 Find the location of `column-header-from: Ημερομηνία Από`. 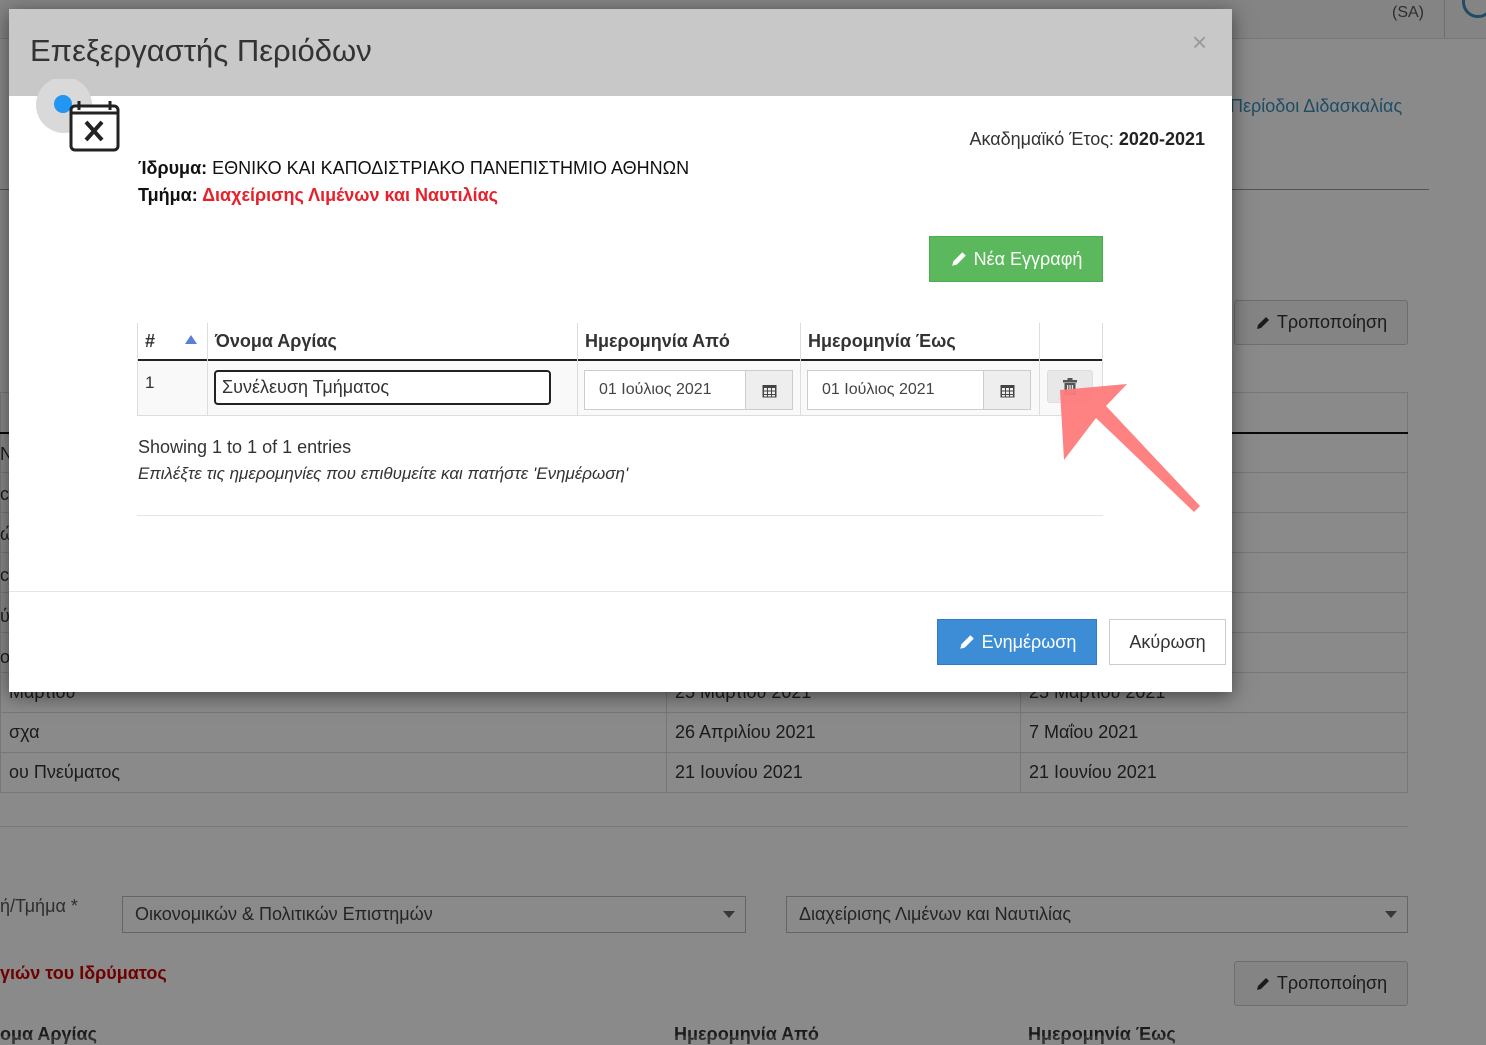

column-header-from: Ημερομηνία Από is located at coordinates (688, 342).